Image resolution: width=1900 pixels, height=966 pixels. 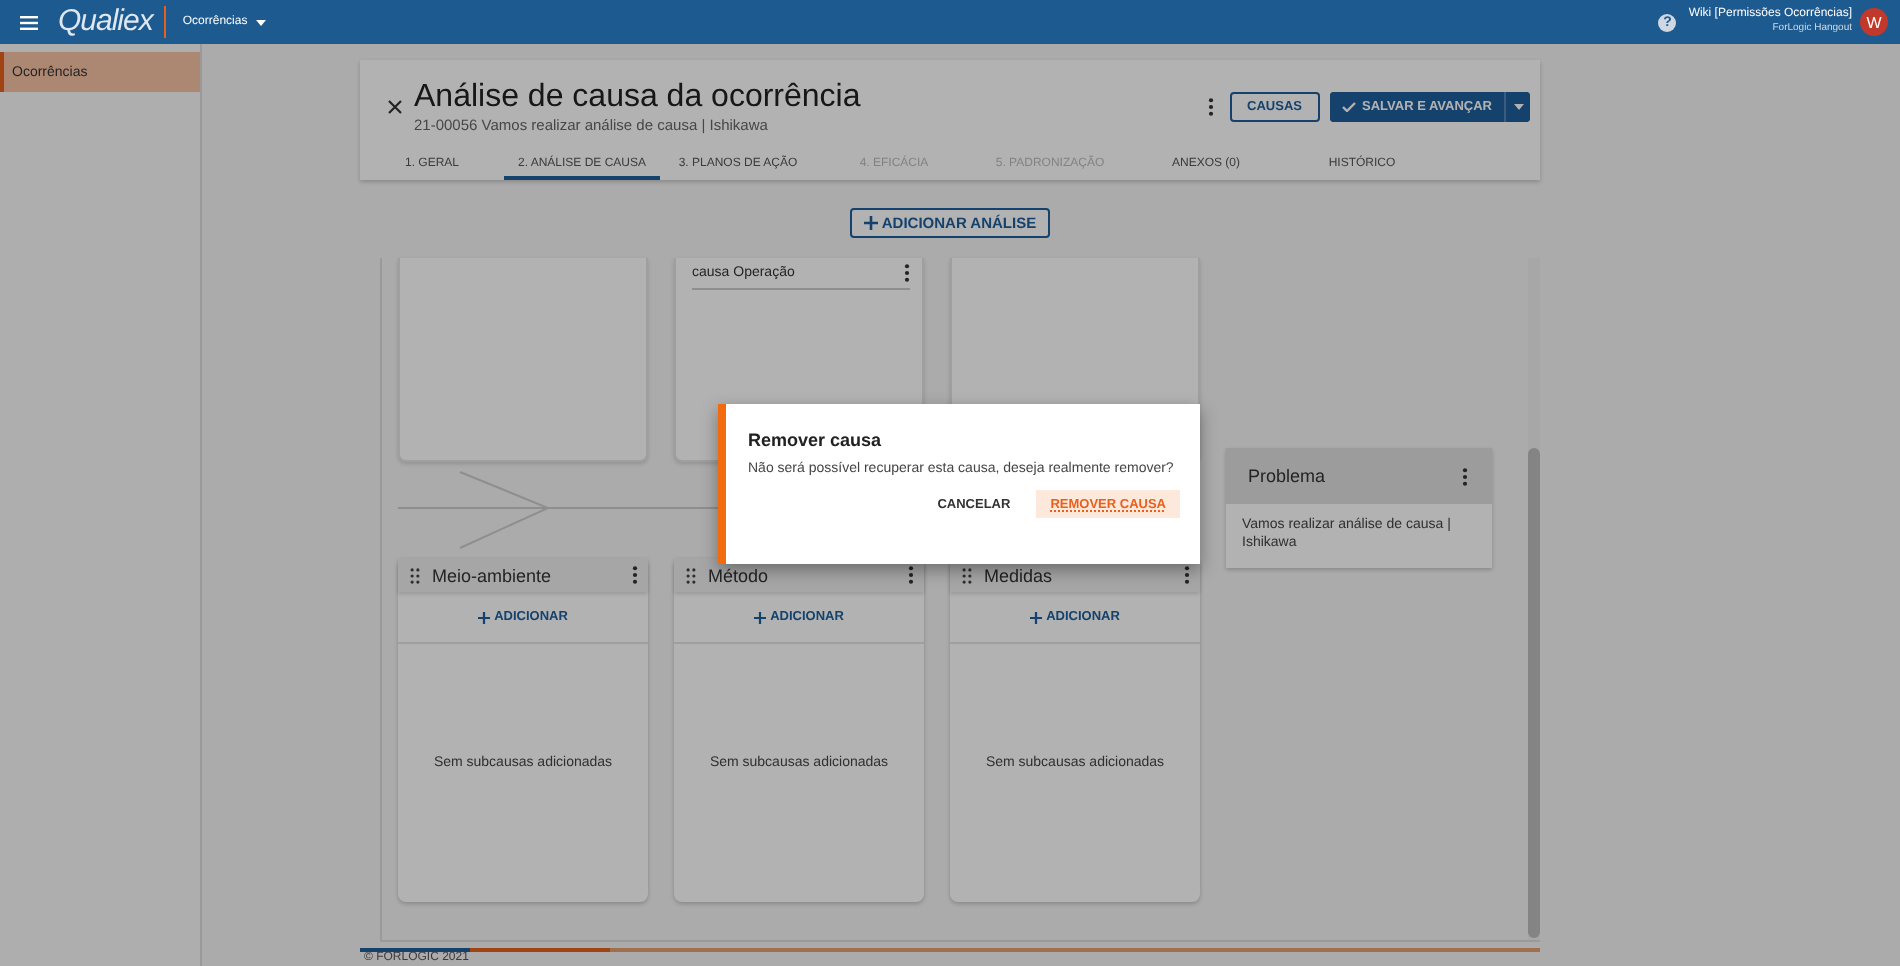 I want to click on dropdown-toggle, so click(x=1517, y=106).